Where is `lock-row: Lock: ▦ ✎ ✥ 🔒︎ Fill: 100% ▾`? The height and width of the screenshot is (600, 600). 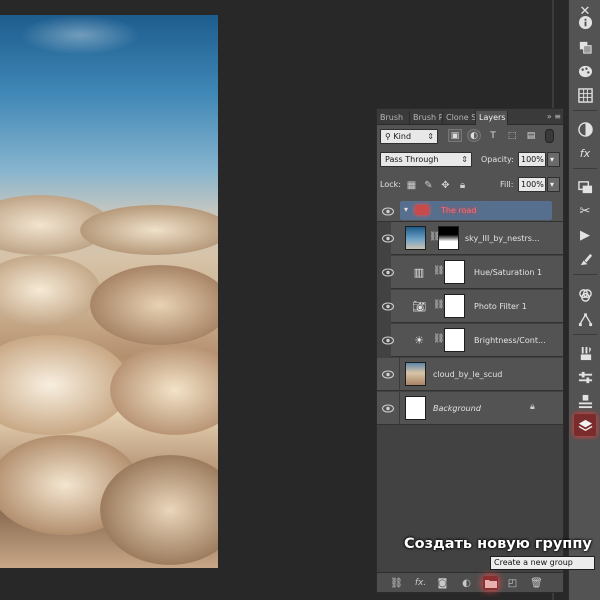
lock-row: Lock: ▦ ✎ ✥ 🔒︎ Fill: 100% ▾ is located at coordinates (470, 185).